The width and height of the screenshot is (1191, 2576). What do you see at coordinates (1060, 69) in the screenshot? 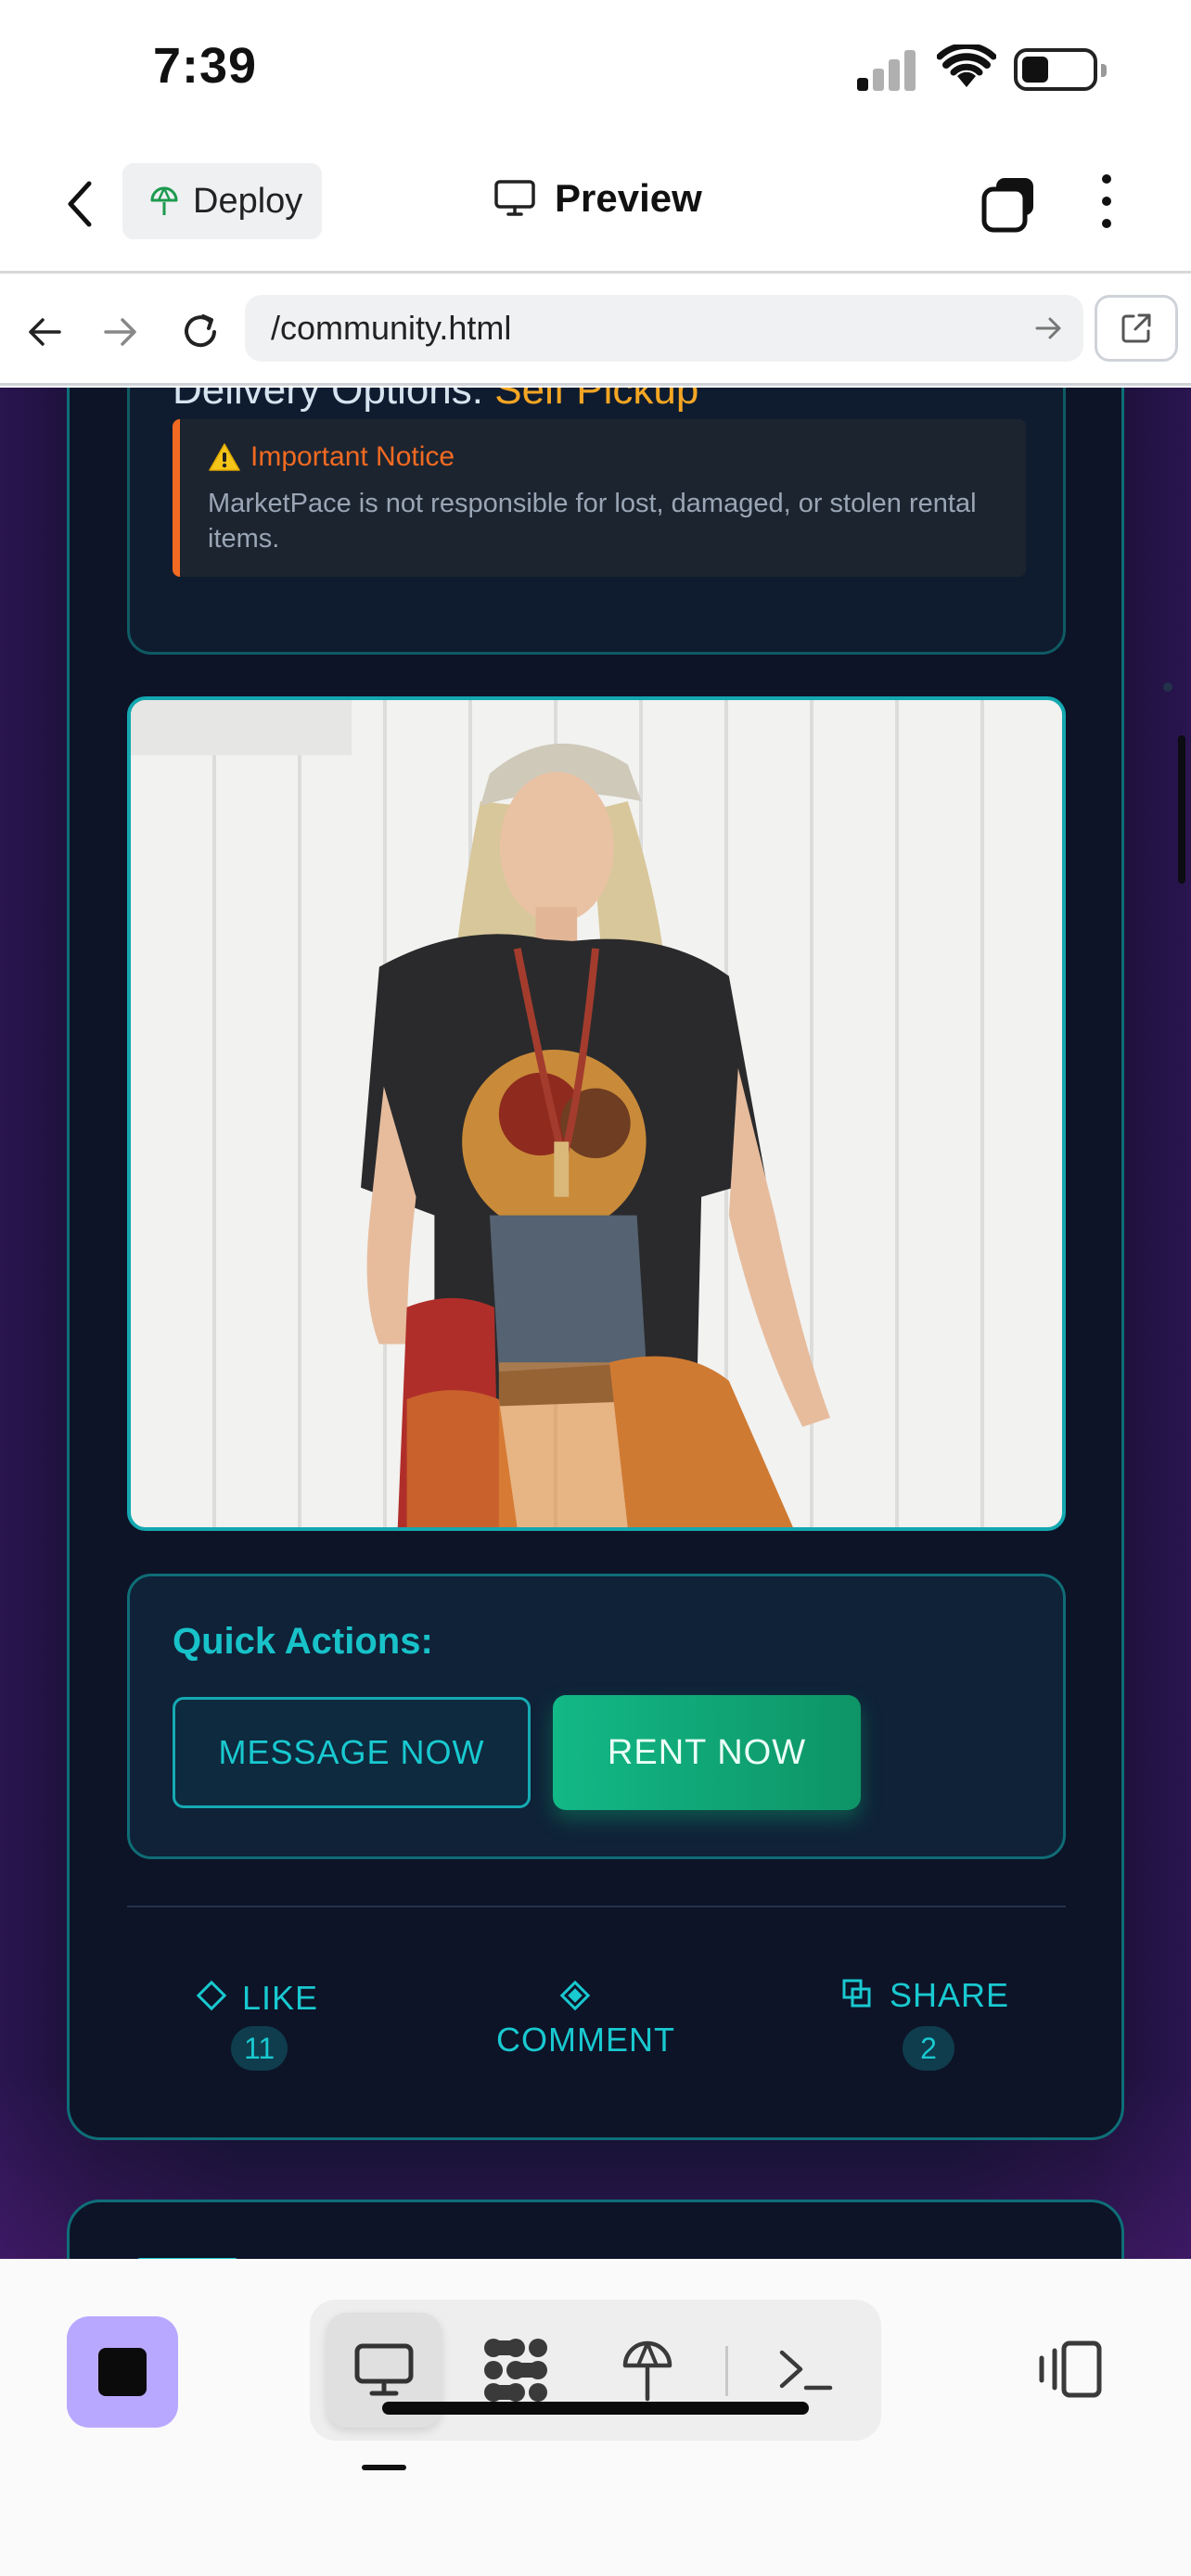
I see `battery-icon` at bounding box center [1060, 69].